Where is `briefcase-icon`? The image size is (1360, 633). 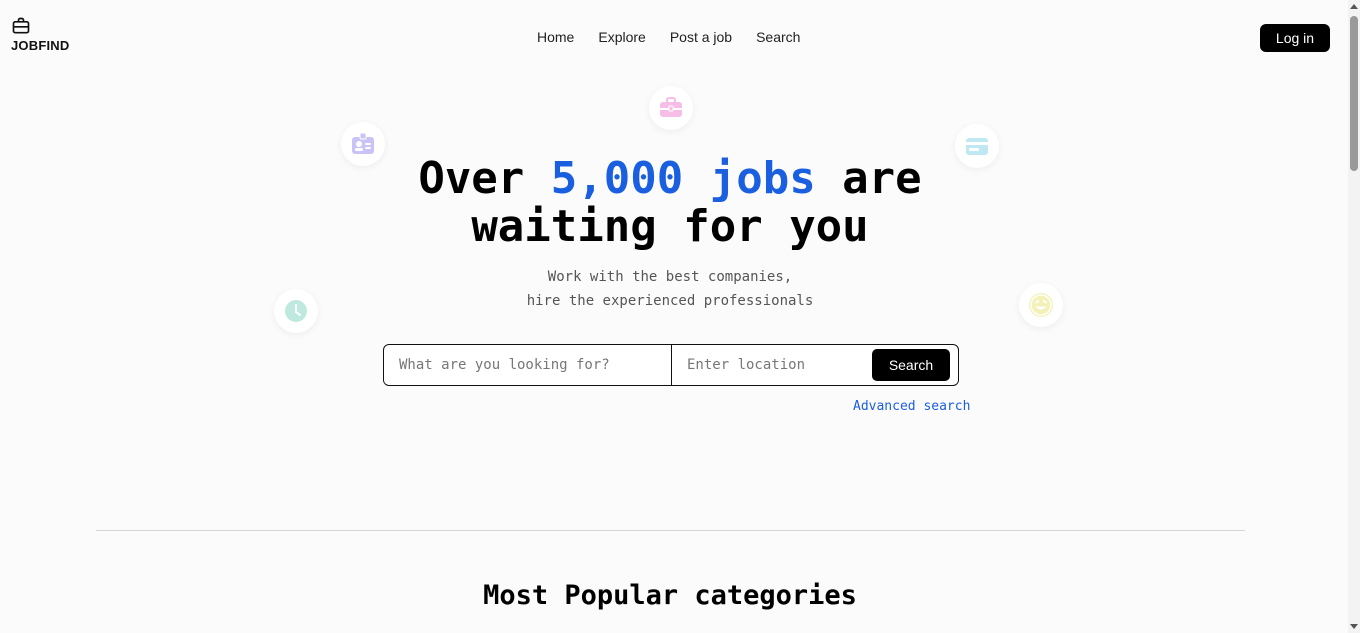
briefcase-icon is located at coordinates (21, 25).